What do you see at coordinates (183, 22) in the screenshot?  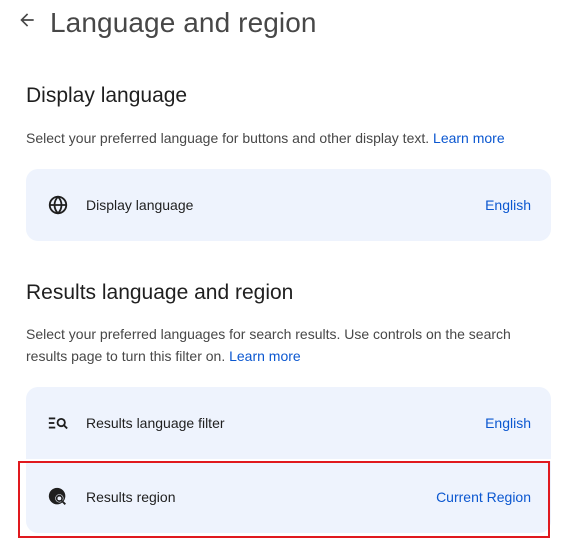 I see `page-title: Language and region` at bounding box center [183, 22].